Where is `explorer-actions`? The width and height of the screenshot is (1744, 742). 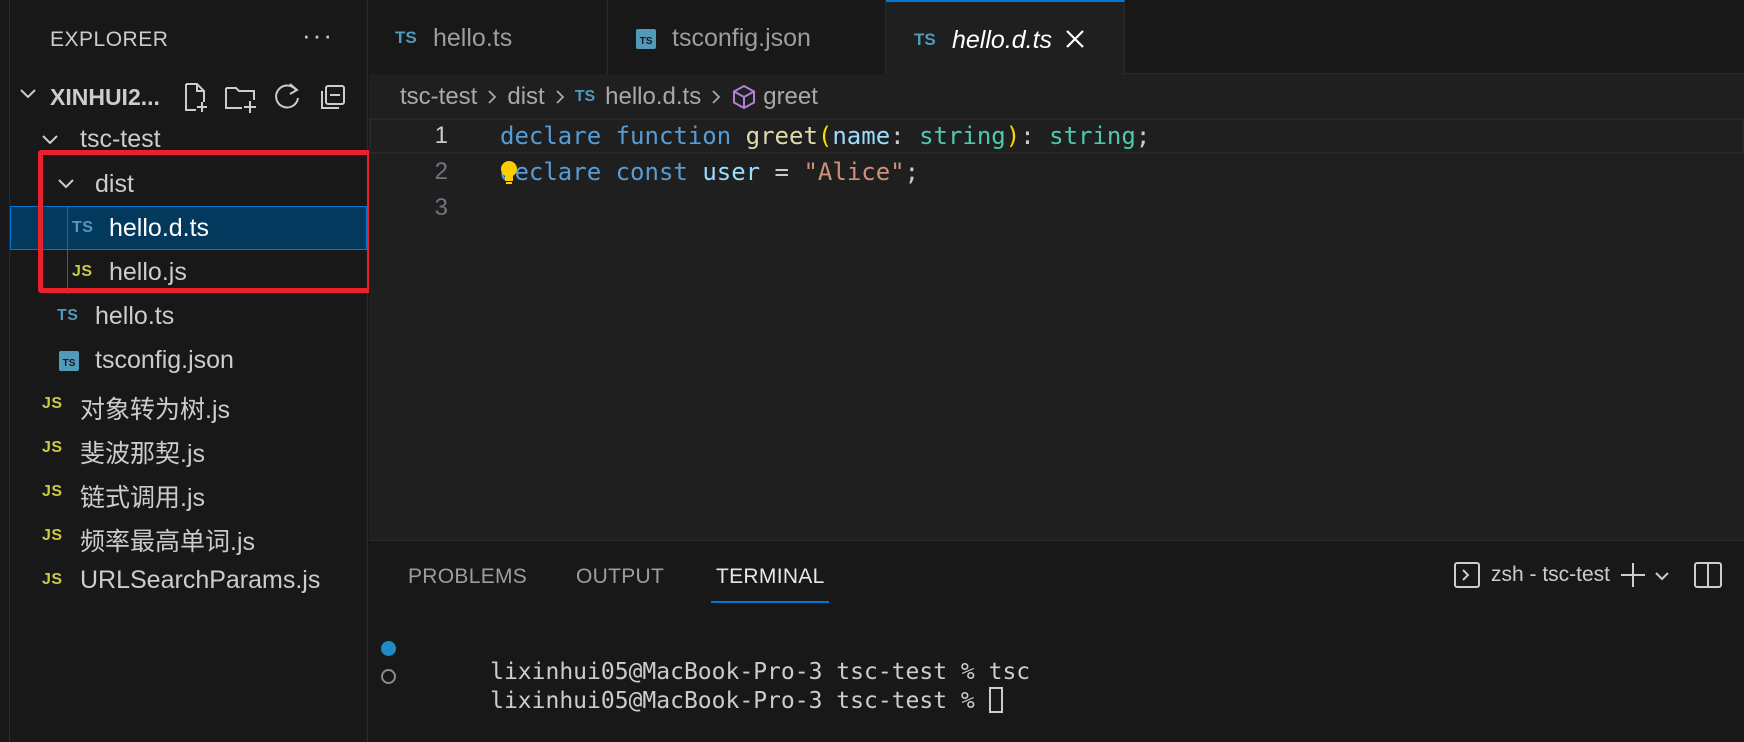 explorer-actions is located at coordinates (264, 97).